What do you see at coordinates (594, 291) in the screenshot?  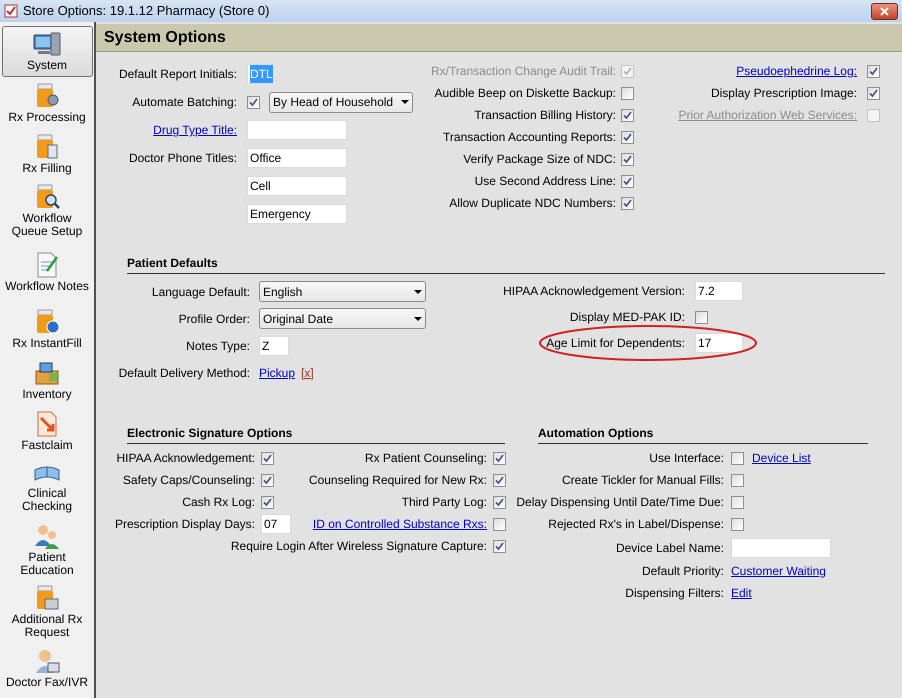 I see `field-label: HIPAA Acknowledgement Version:` at bounding box center [594, 291].